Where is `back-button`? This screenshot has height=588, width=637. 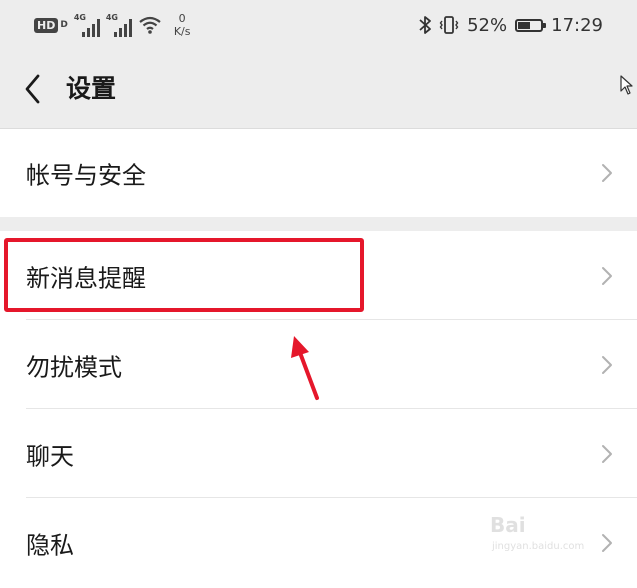
back-button is located at coordinates (35, 89).